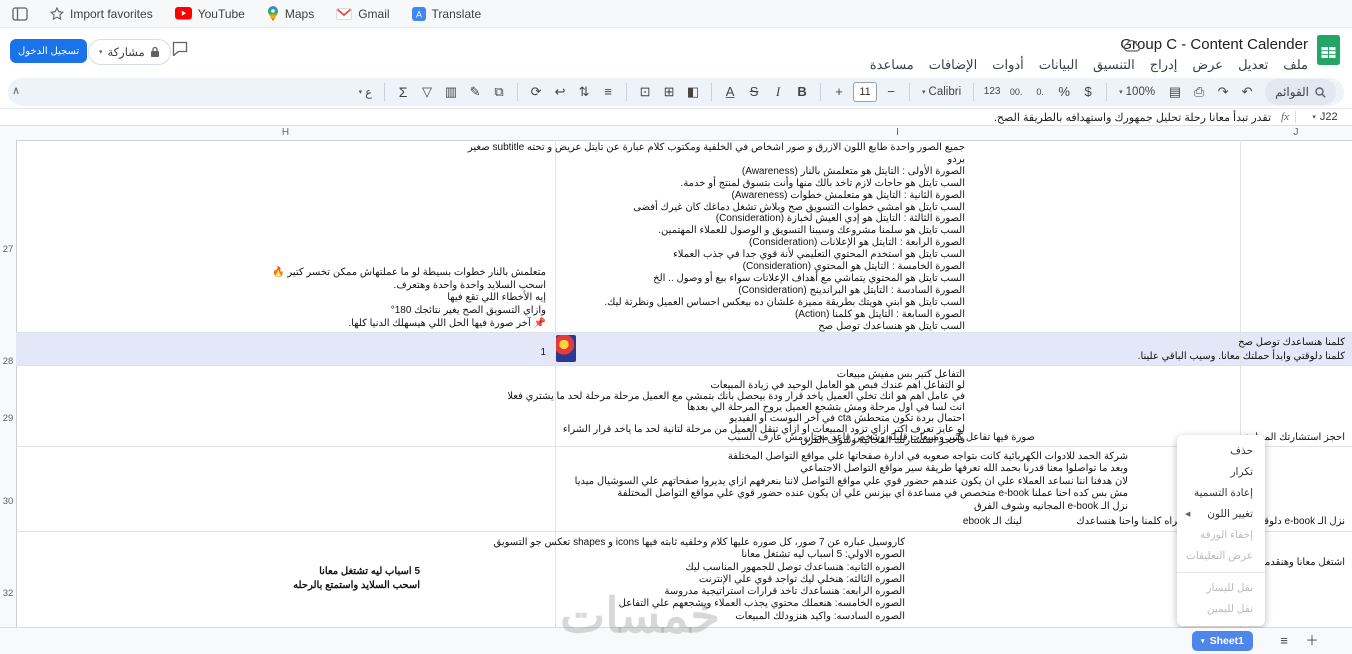  What do you see at coordinates (1221, 535) in the screenshot?
I see `hide-sheet-menu-item: إخفاء الورقة ◀` at bounding box center [1221, 535].